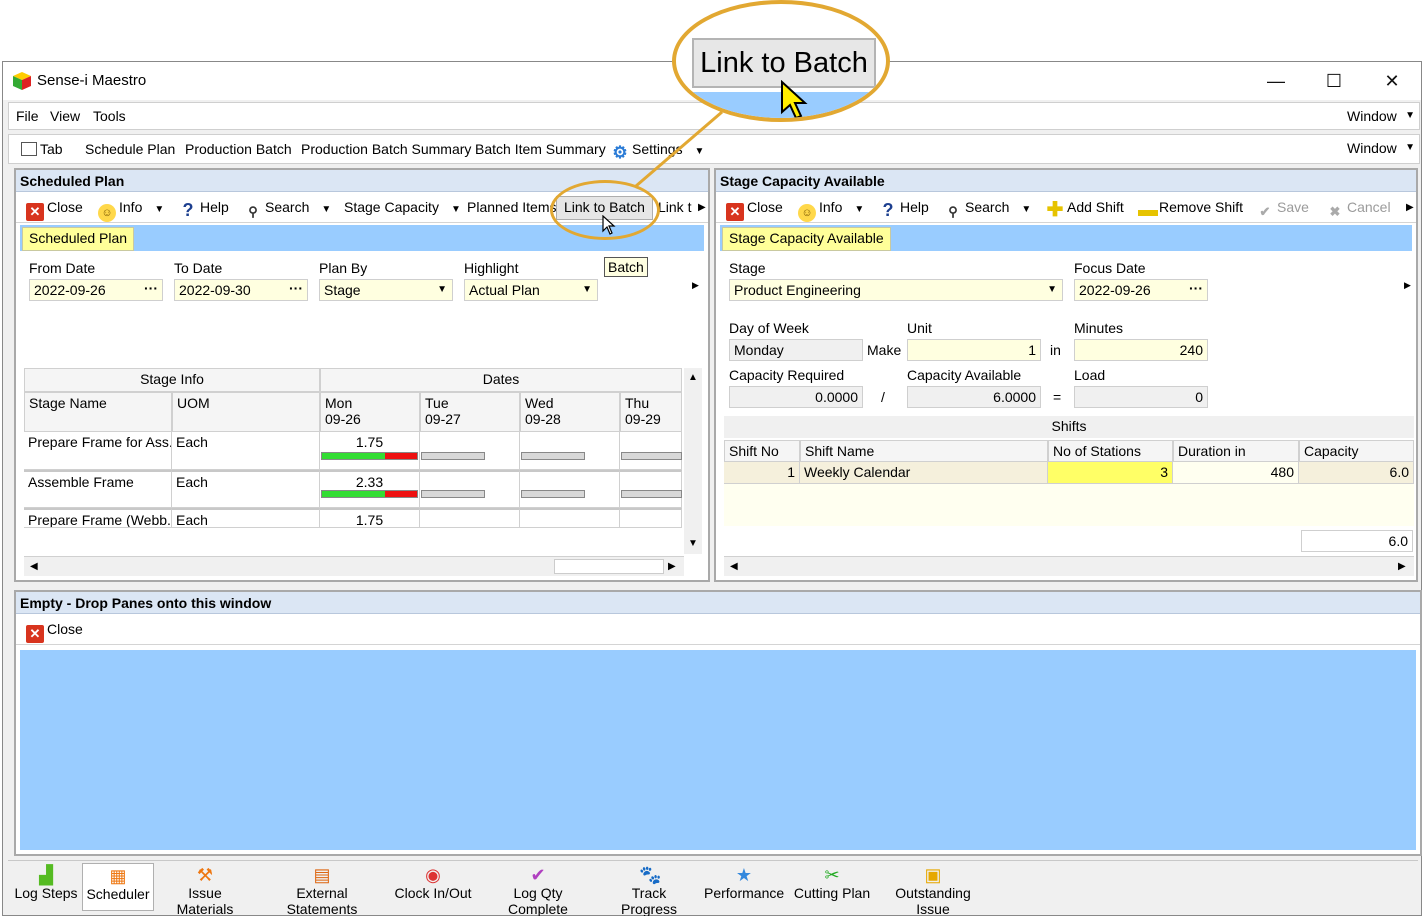  Describe the element at coordinates (679, 149) in the screenshot. I see `callout-connector` at that location.